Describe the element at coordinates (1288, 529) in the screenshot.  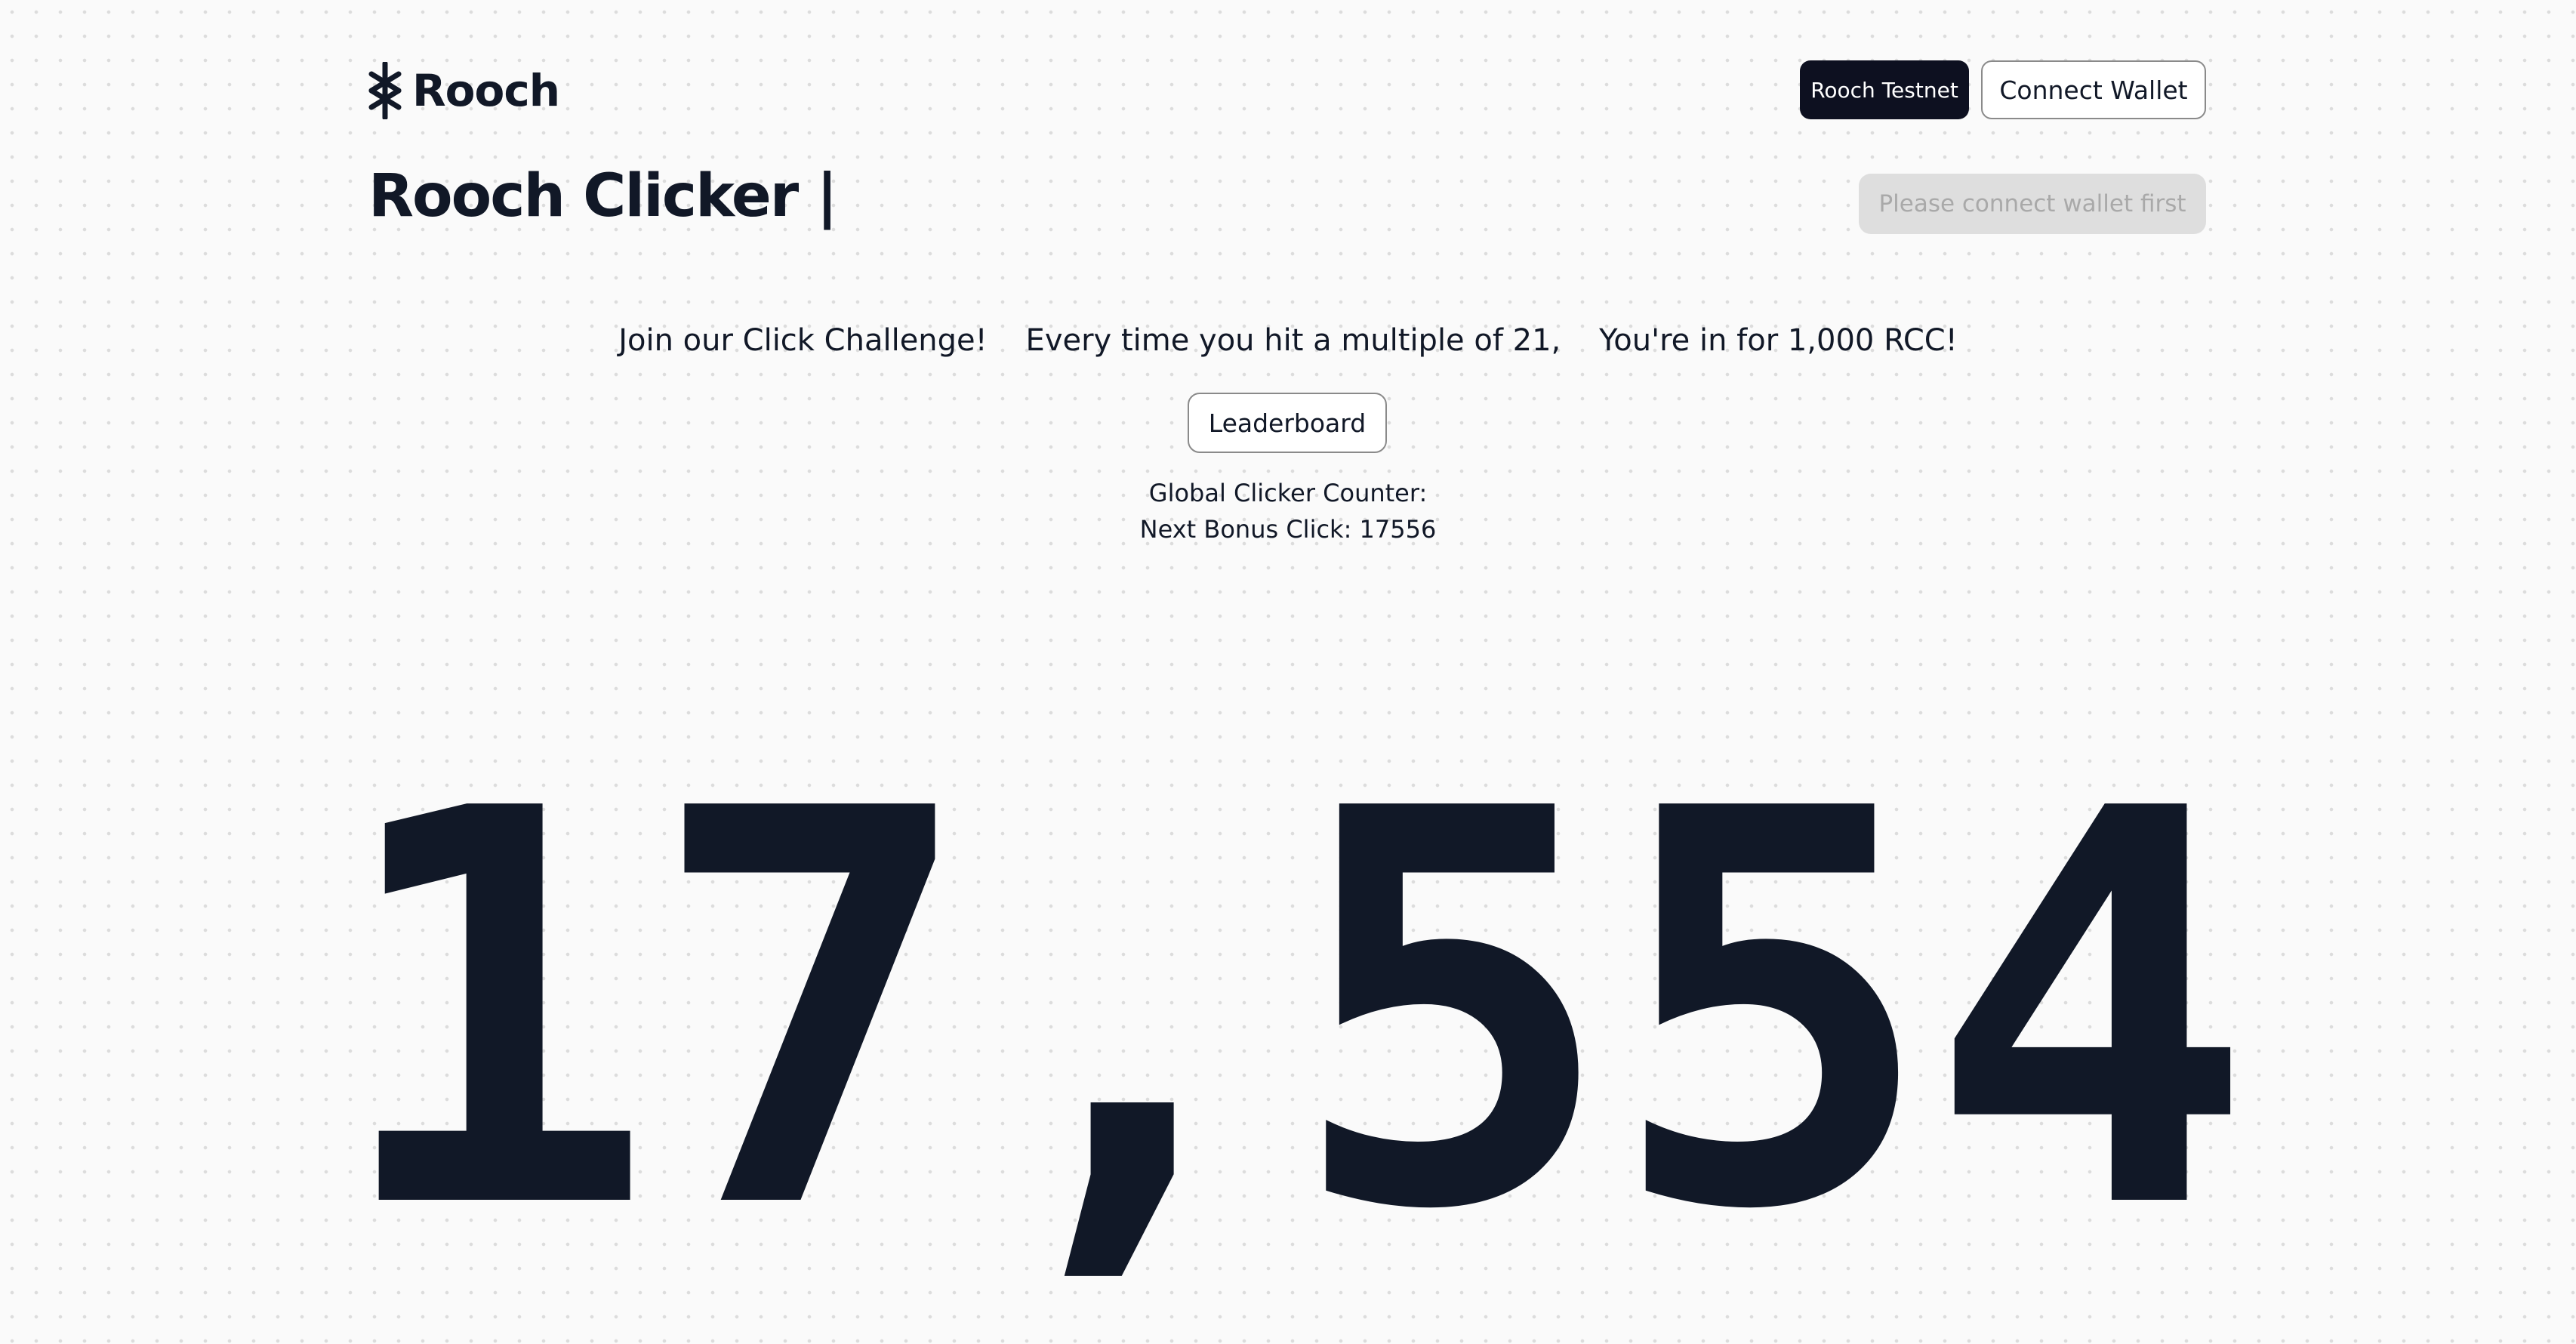
I see `next-bonus-label: Next Bonus Click: 17556` at that location.